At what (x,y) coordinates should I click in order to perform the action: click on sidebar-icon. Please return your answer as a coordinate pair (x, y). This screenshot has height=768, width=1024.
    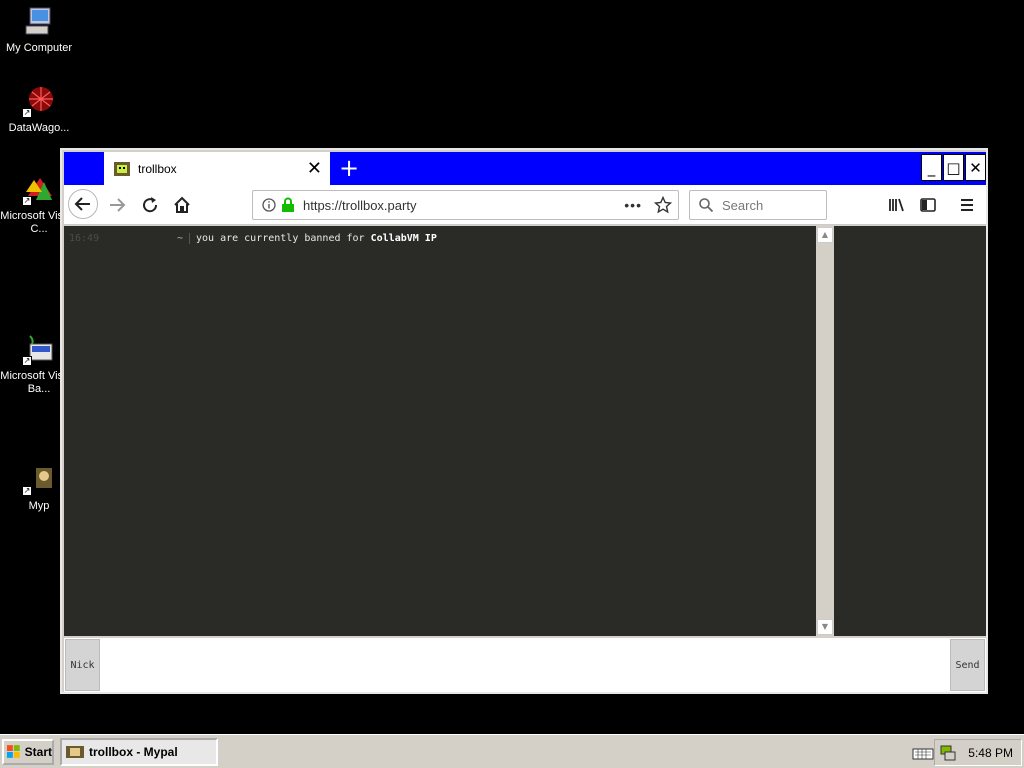
    Looking at the image, I should click on (928, 205).